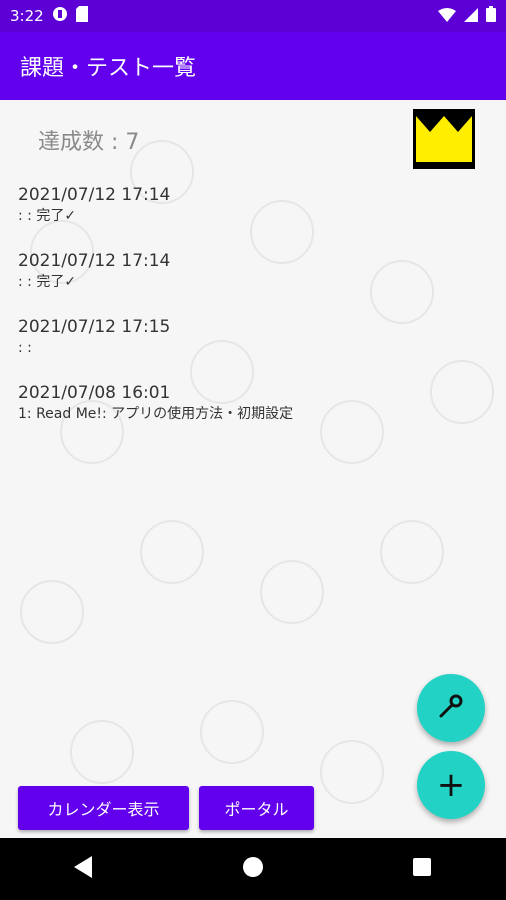 The height and width of the screenshot is (900, 506). I want to click on navigation-bar, so click(253, 869).